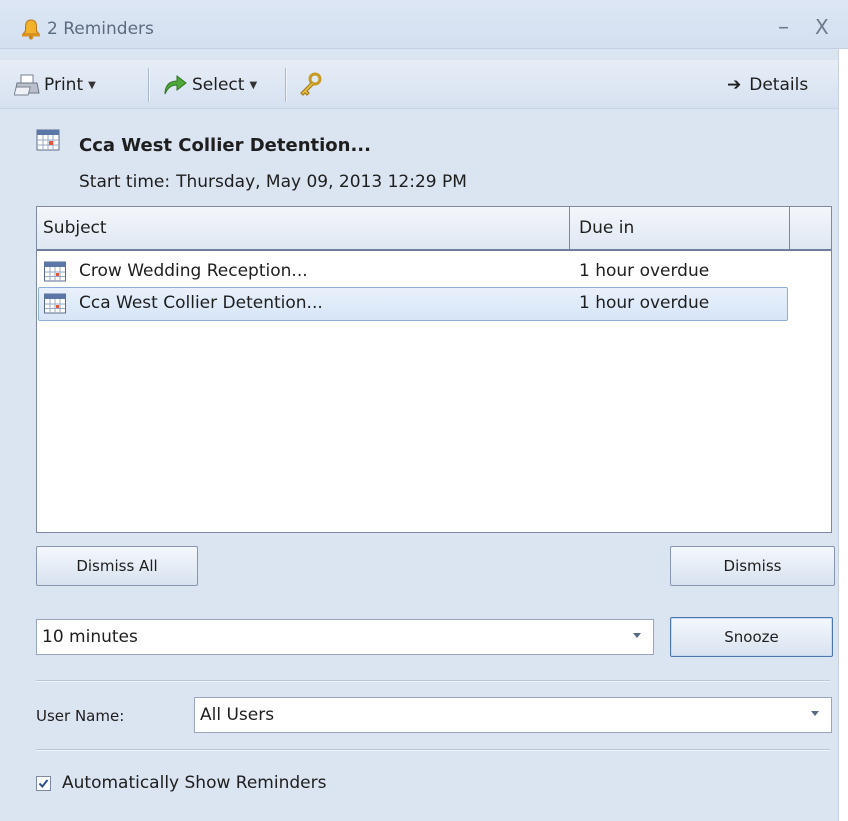  I want to click on column-header-due-in: Due in, so click(606, 228).